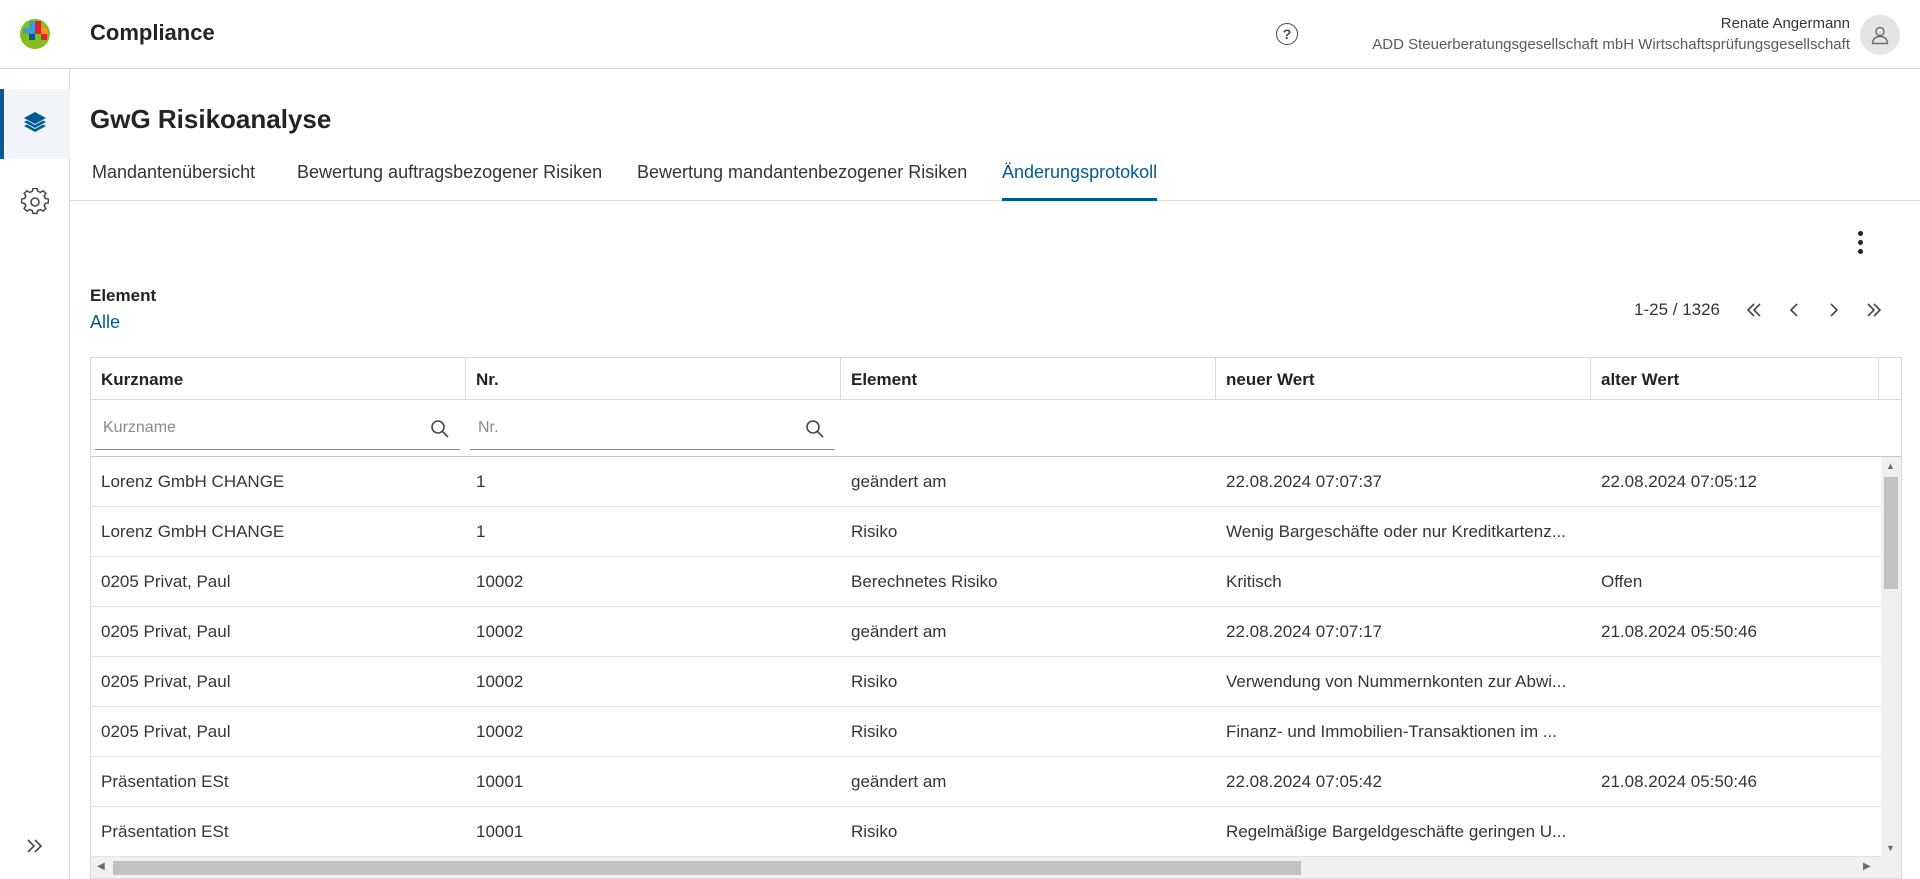 This screenshot has width=1920, height=879. Describe the element at coordinates (1028, 379) in the screenshot. I see `column-header-element: Element` at that location.